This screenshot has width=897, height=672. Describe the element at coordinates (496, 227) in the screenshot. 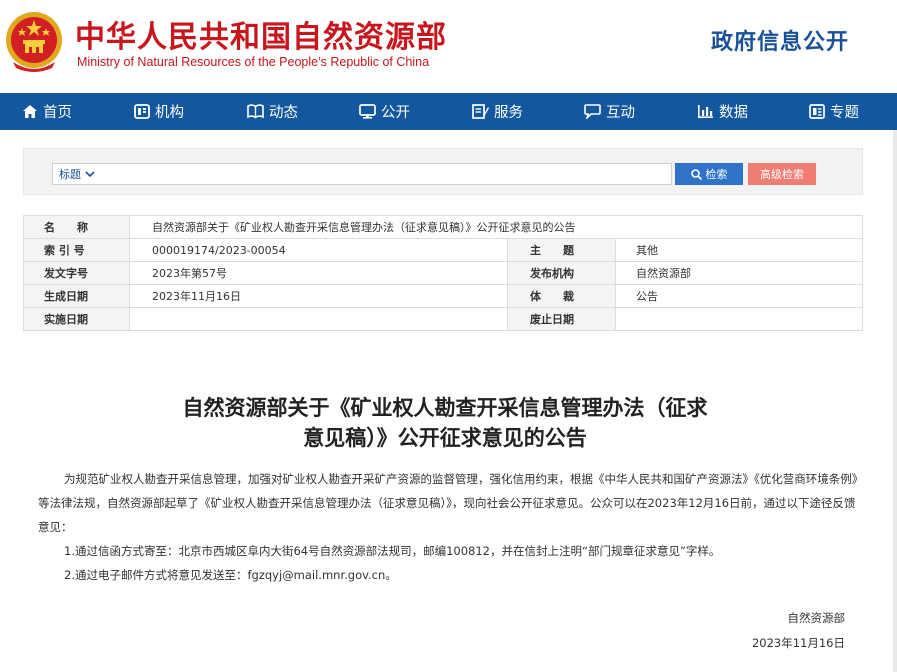

I see `name-value: 自然资源部关于《矿业权人勘查开采信息管理办法（征求意见稿）》公开征求意见的公告` at that location.